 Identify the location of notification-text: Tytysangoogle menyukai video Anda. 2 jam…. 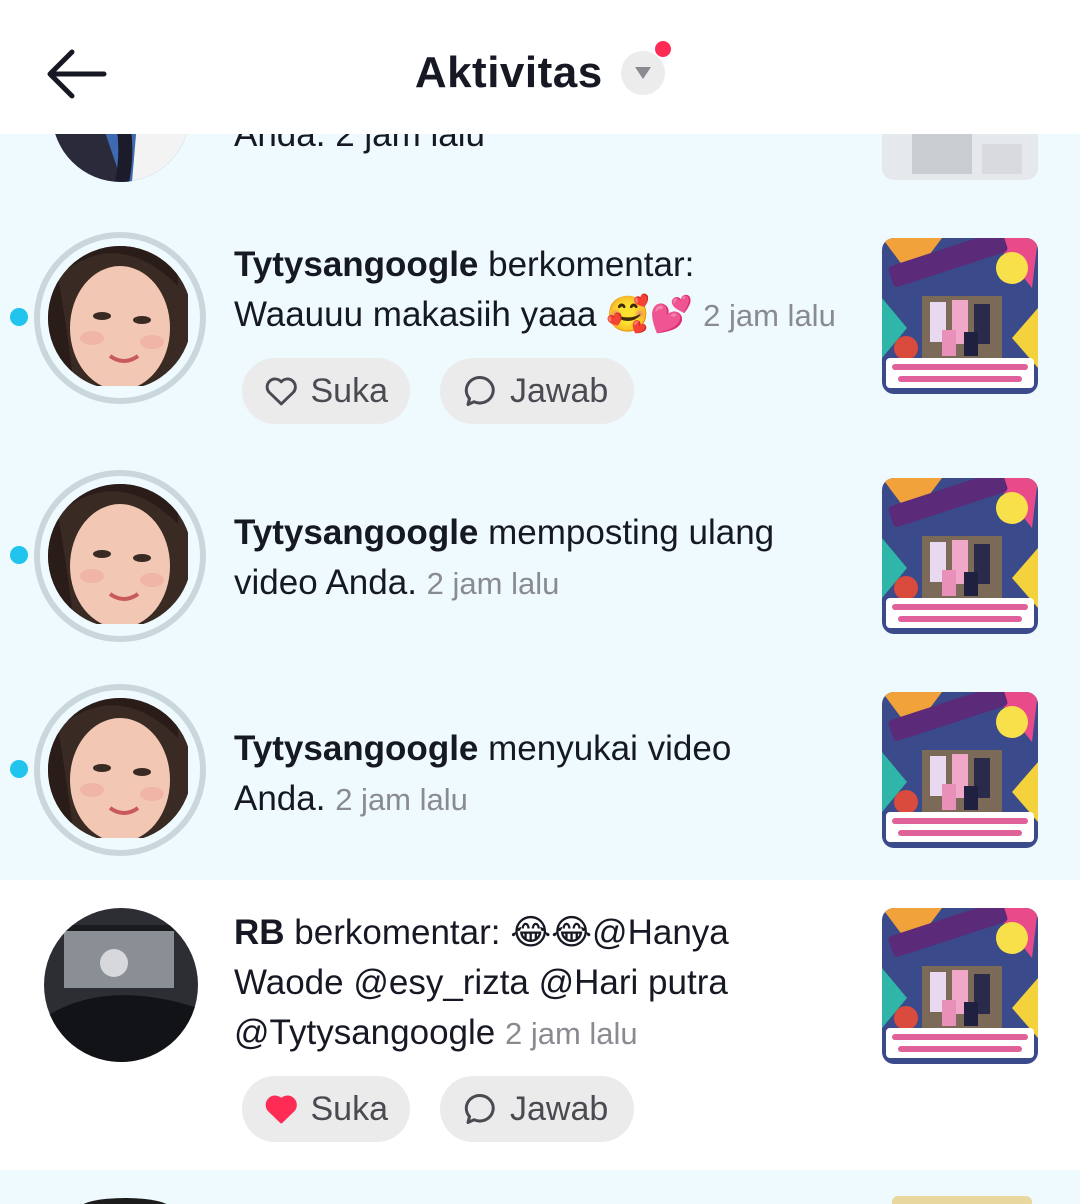
(514, 774).